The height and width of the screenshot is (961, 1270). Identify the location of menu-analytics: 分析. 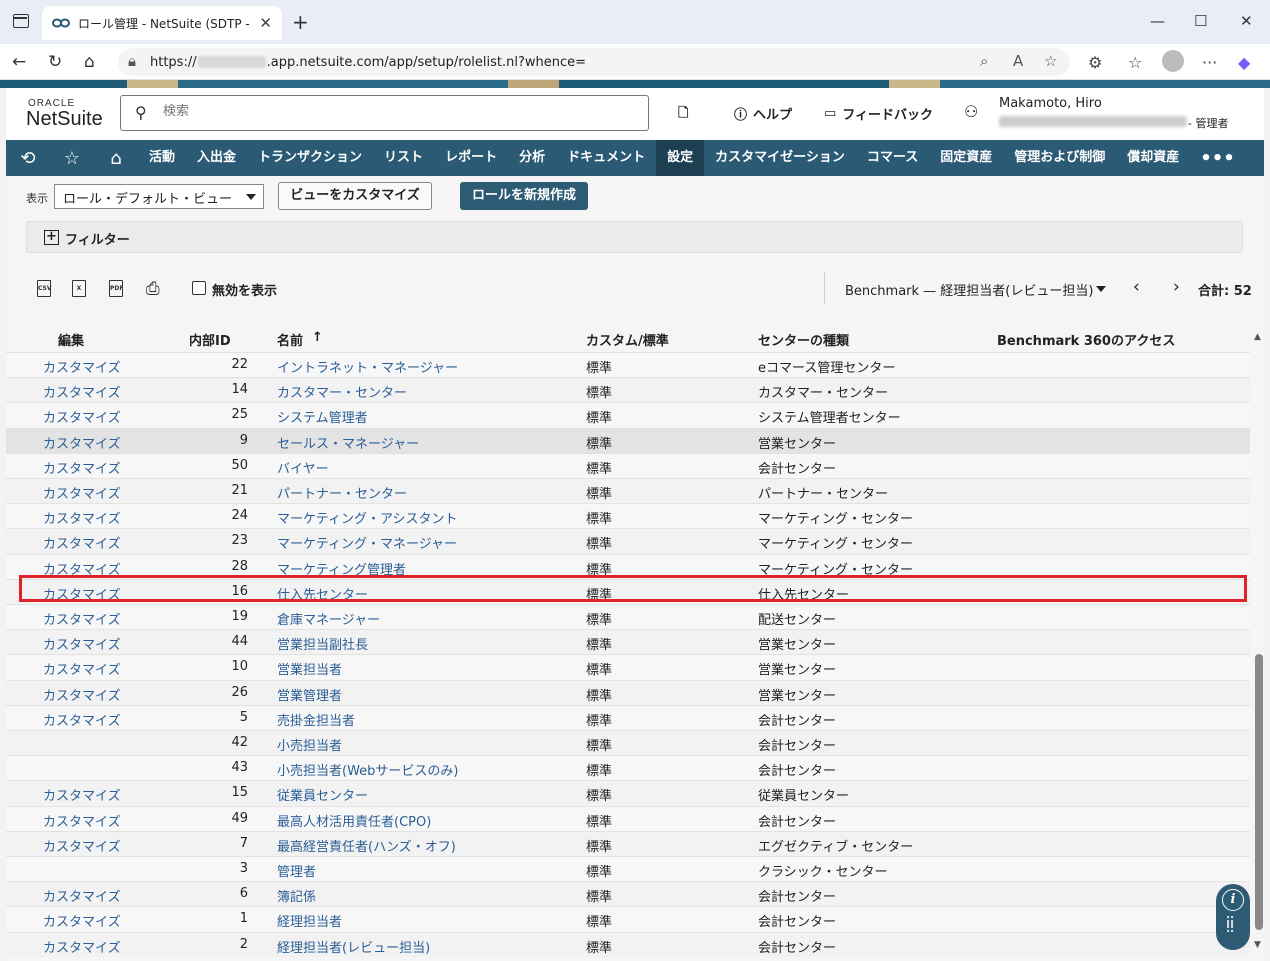
(532, 158).